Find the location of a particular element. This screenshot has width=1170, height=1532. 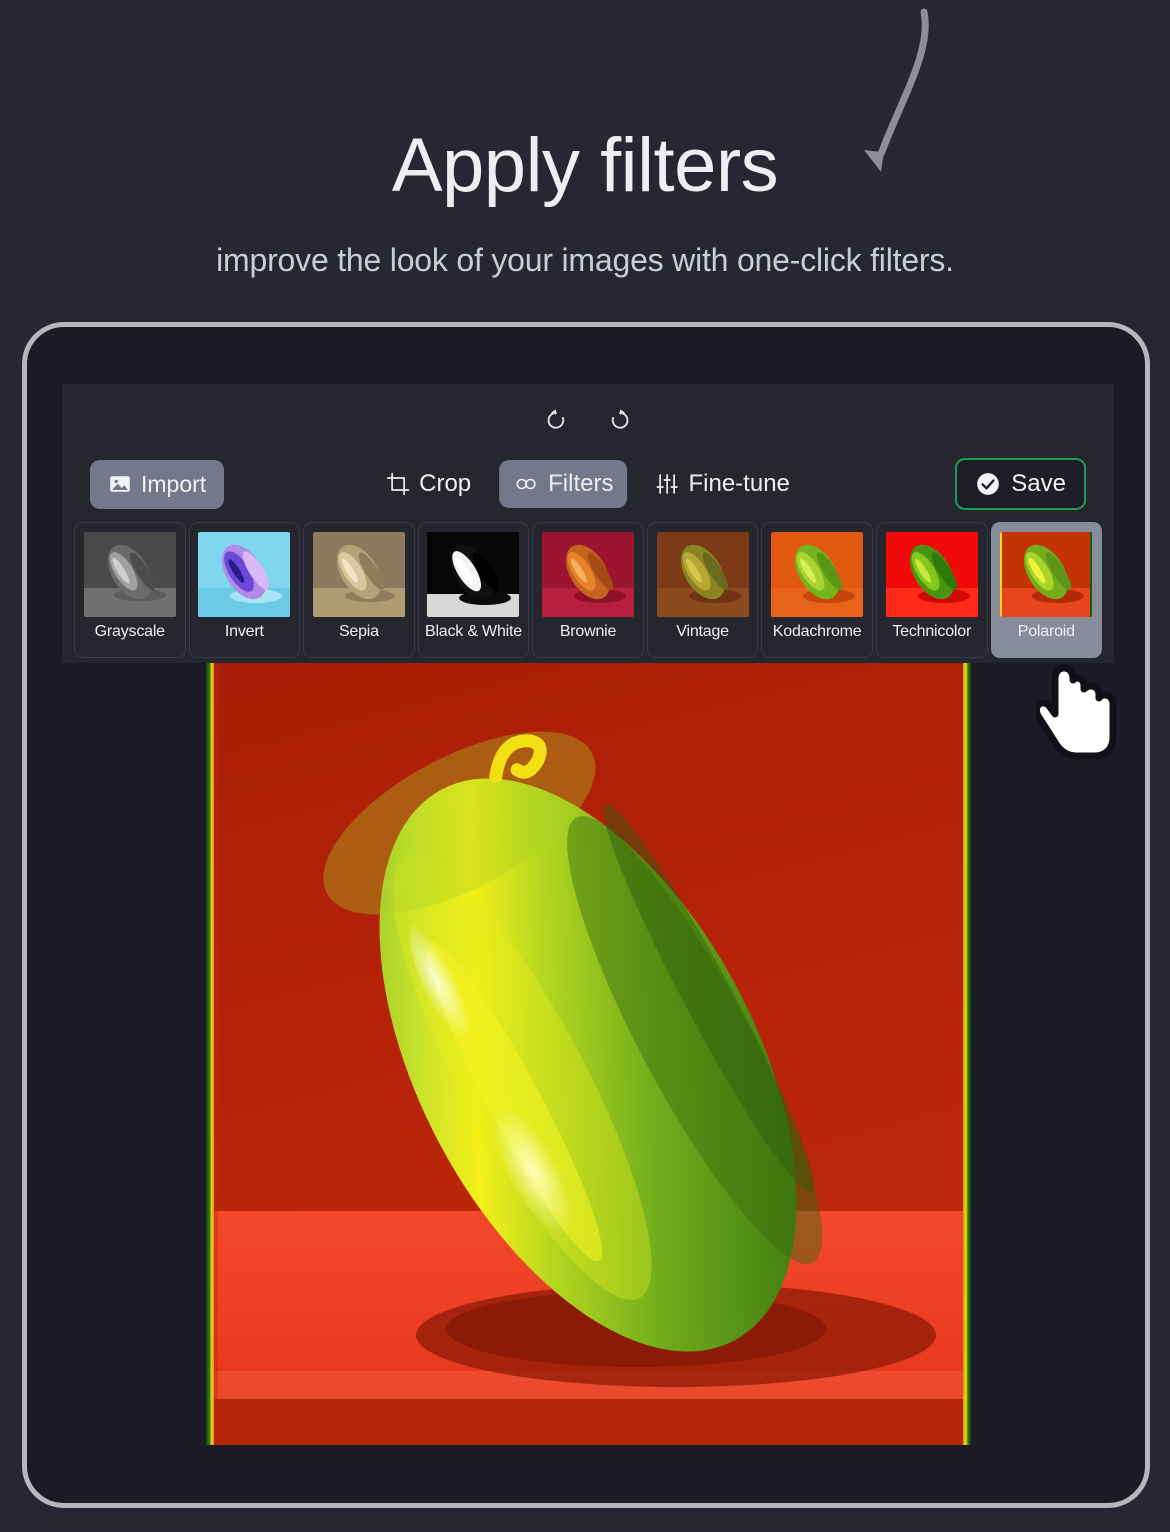

filter-item-polaroid: Polaroid is located at coordinates (1046, 590).